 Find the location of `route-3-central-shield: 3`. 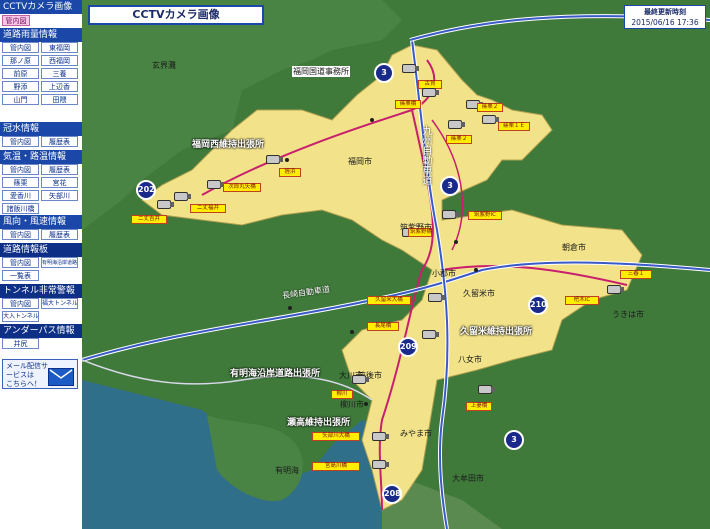

route-3-central-shield: 3 is located at coordinates (450, 186).